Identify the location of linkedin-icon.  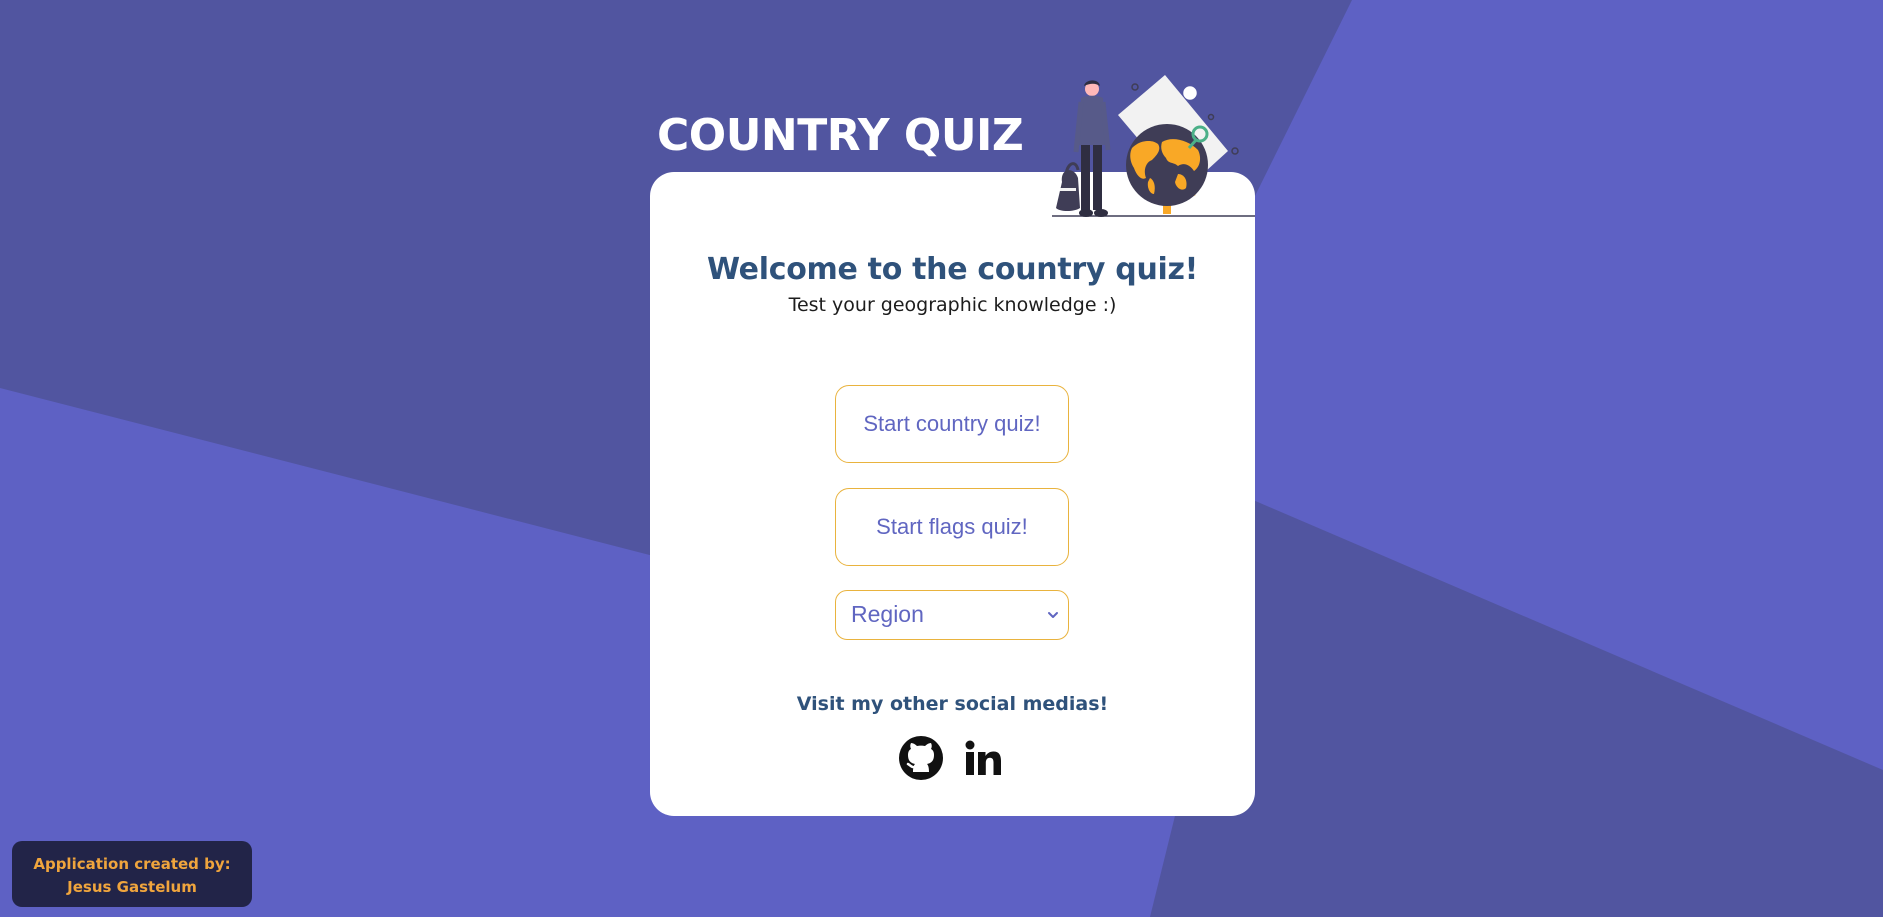
(983, 757).